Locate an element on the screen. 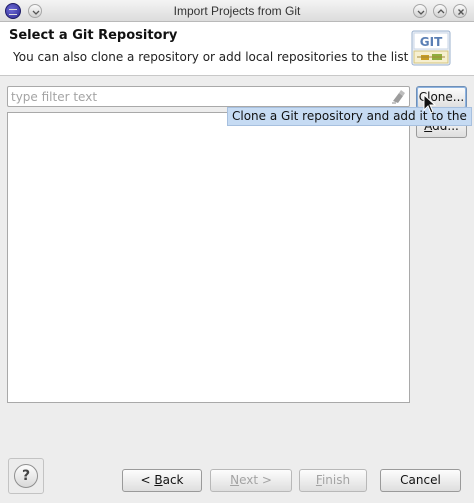  close-button is located at coordinates (460, 11).